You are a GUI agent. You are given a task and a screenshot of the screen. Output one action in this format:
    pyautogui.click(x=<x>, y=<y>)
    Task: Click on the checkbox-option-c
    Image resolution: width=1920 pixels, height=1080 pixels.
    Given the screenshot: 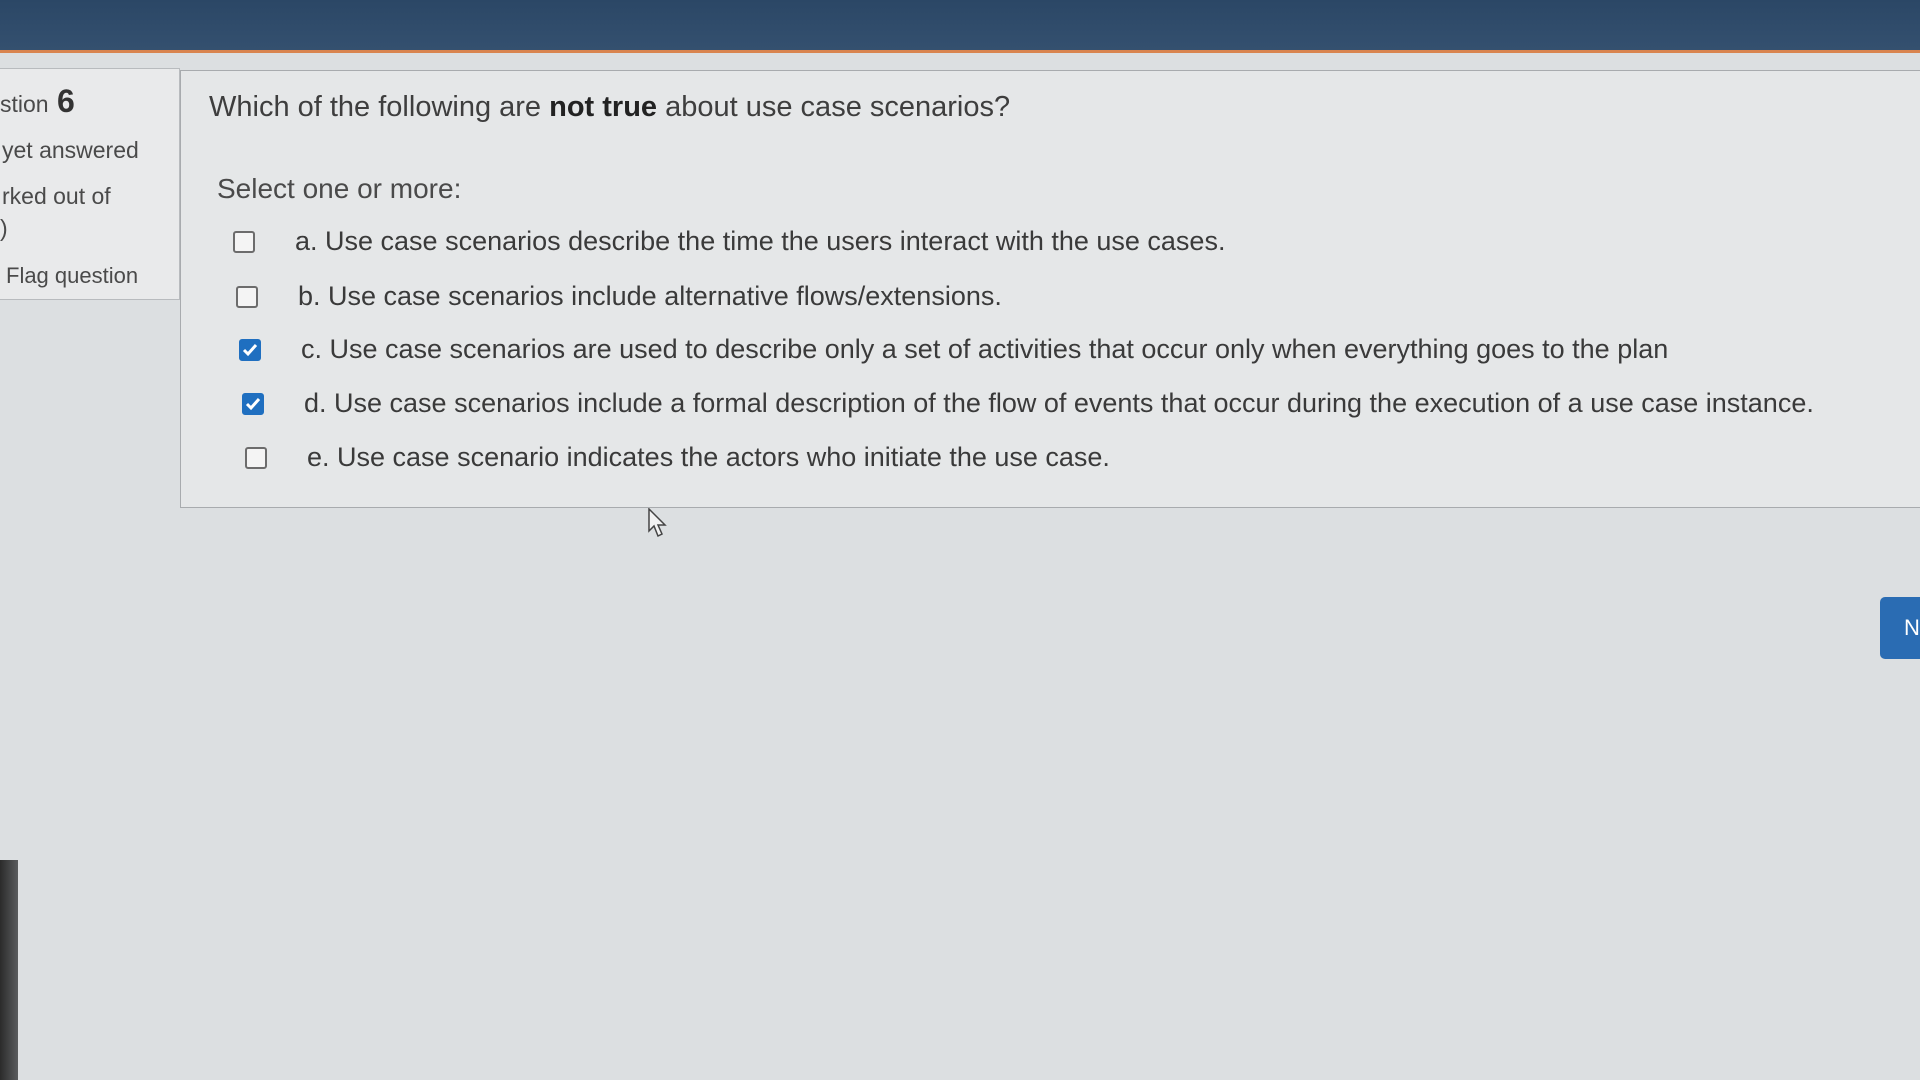 What is the action you would take?
    pyautogui.click(x=250, y=349)
    